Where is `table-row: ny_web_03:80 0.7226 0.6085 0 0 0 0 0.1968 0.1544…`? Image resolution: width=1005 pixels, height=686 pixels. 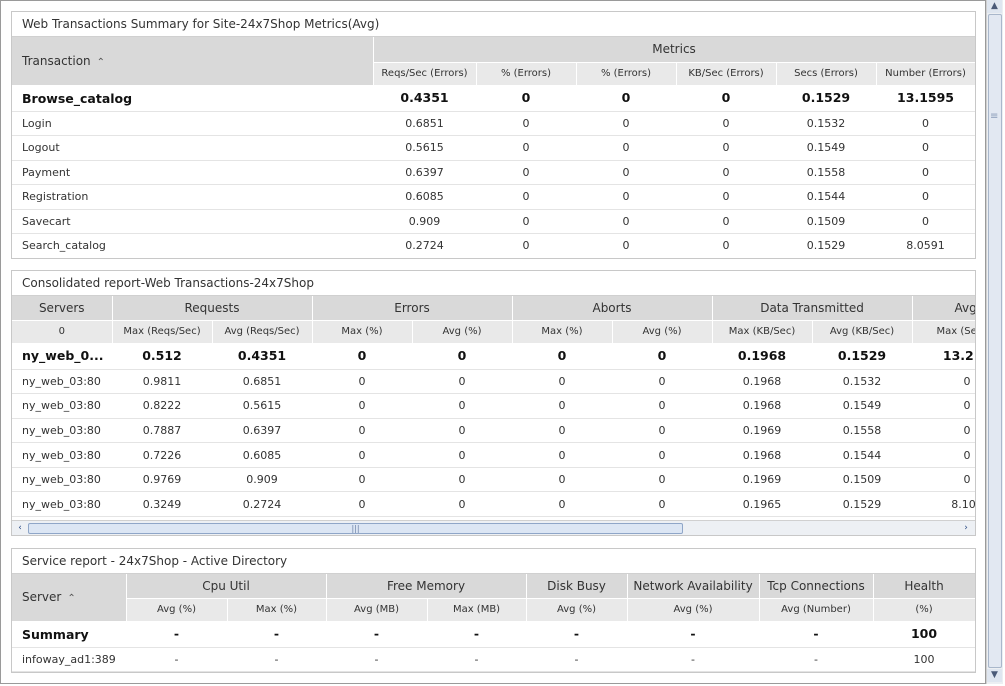 table-row: ny_web_03:80 0.7226 0.6085 0 0 0 0 0.1968 0.1544… is located at coordinates (493, 455).